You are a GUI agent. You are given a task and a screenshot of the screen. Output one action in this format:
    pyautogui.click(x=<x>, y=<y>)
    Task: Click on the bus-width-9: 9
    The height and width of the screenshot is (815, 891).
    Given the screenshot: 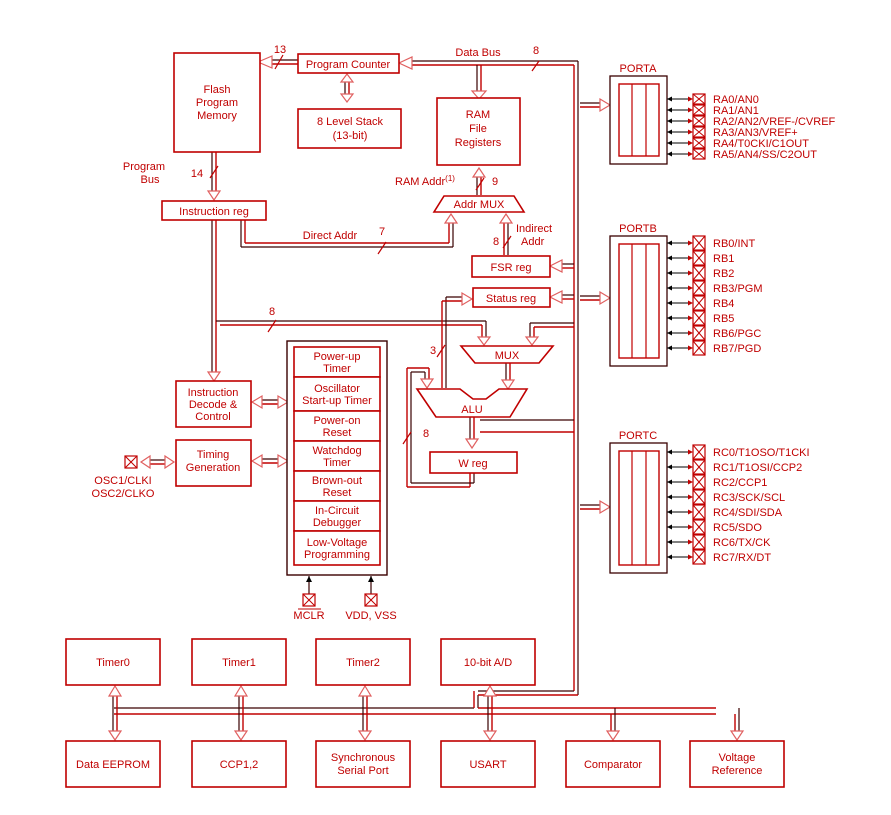 What is the action you would take?
    pyautogui.click(x=495, y=182)
    